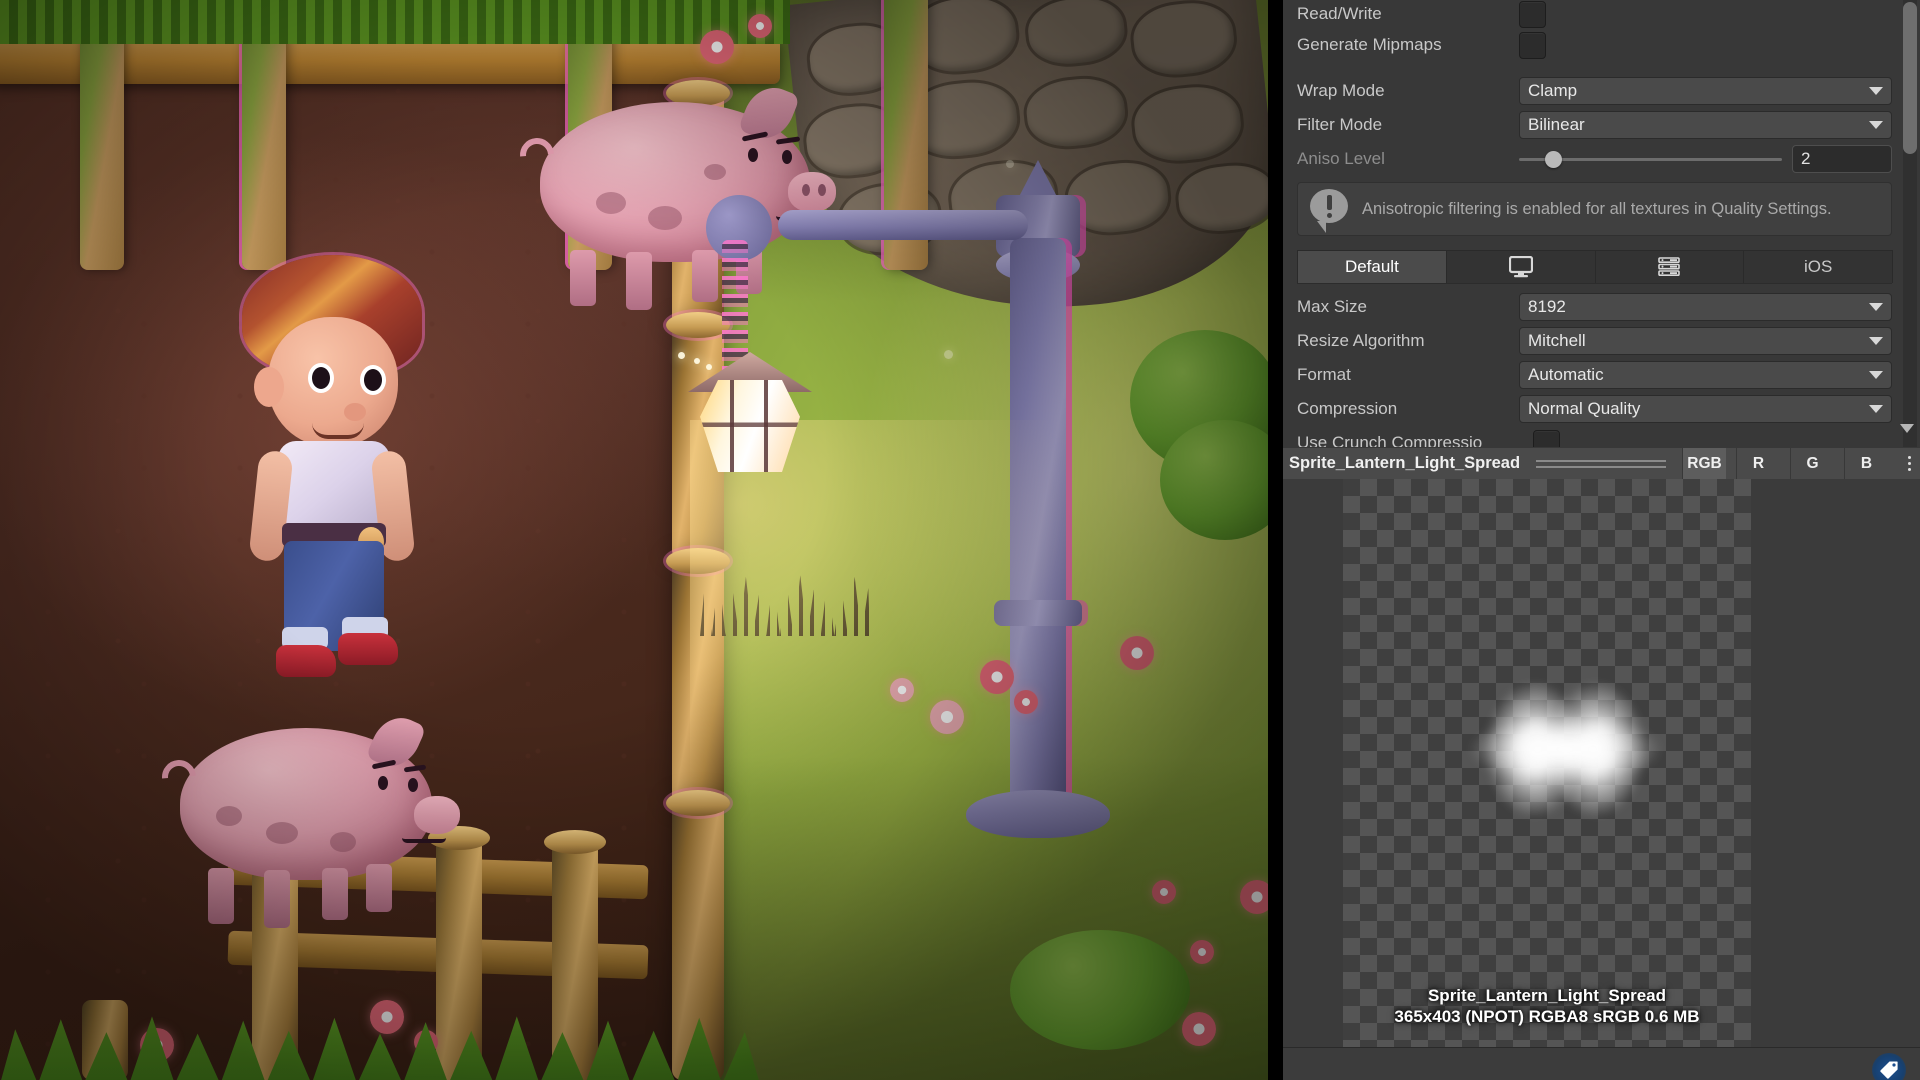 The image size is (1920, 1080). What do you see at coordinates (1390, 440) in the screenshot?
I see `label-use-crunch-compression: Use Crunch Compressio` at bounding box center [1390, 440].